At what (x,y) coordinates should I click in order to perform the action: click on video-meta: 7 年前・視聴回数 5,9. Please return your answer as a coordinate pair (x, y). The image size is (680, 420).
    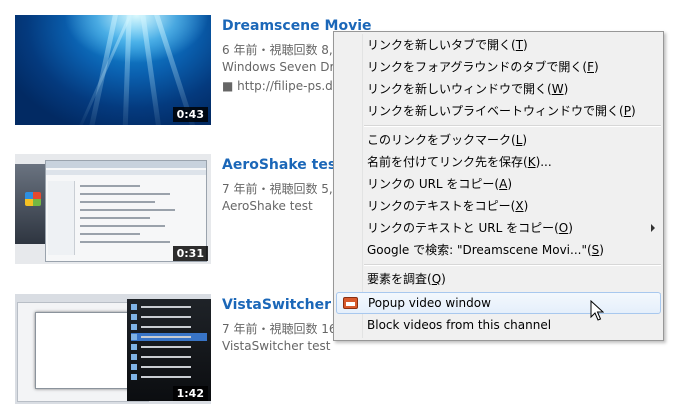
    Looking at the image, I should click on (281, 189).